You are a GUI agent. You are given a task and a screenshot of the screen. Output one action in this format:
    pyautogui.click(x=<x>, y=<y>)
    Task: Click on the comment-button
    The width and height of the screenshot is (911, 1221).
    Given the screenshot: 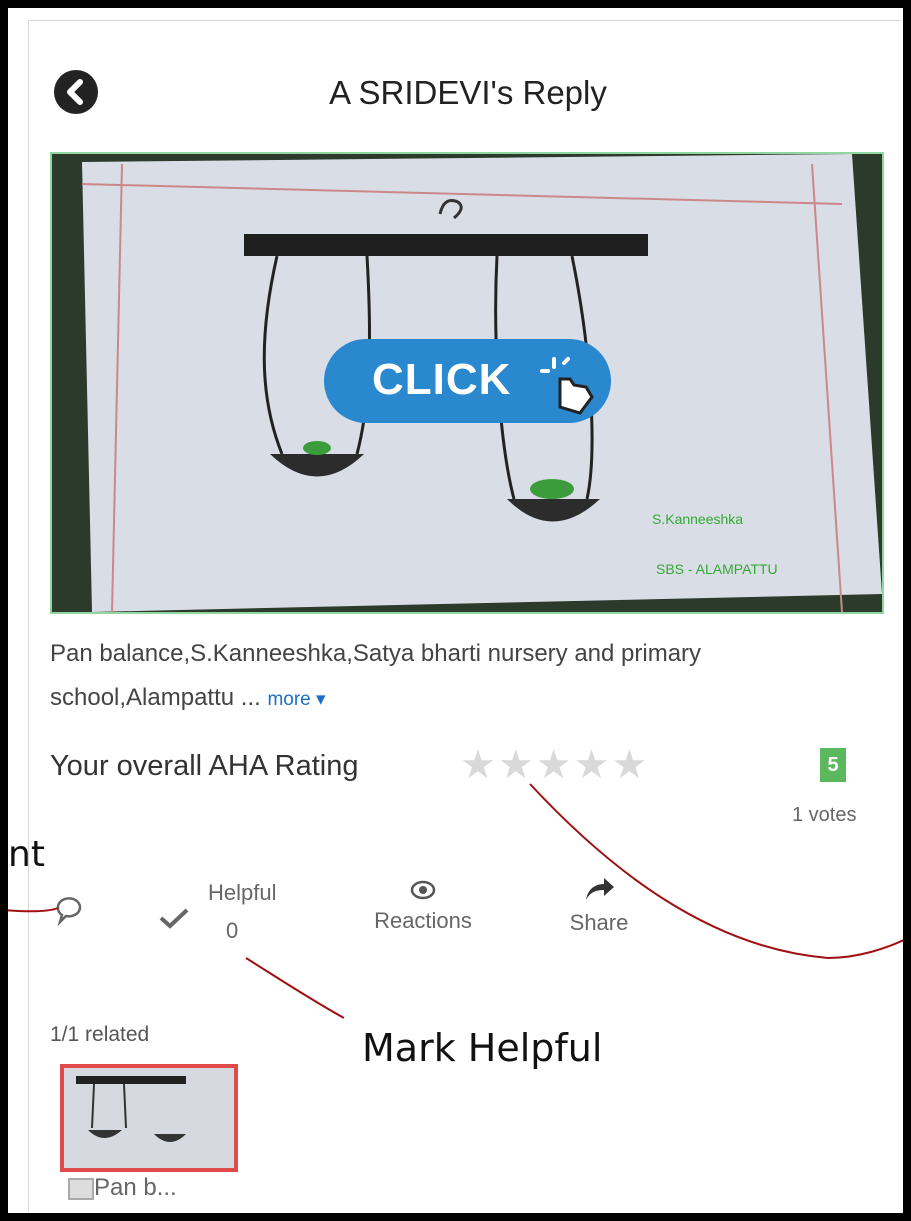 What is the action you would take?
    pyautogui.click(x=69, y=911)
    